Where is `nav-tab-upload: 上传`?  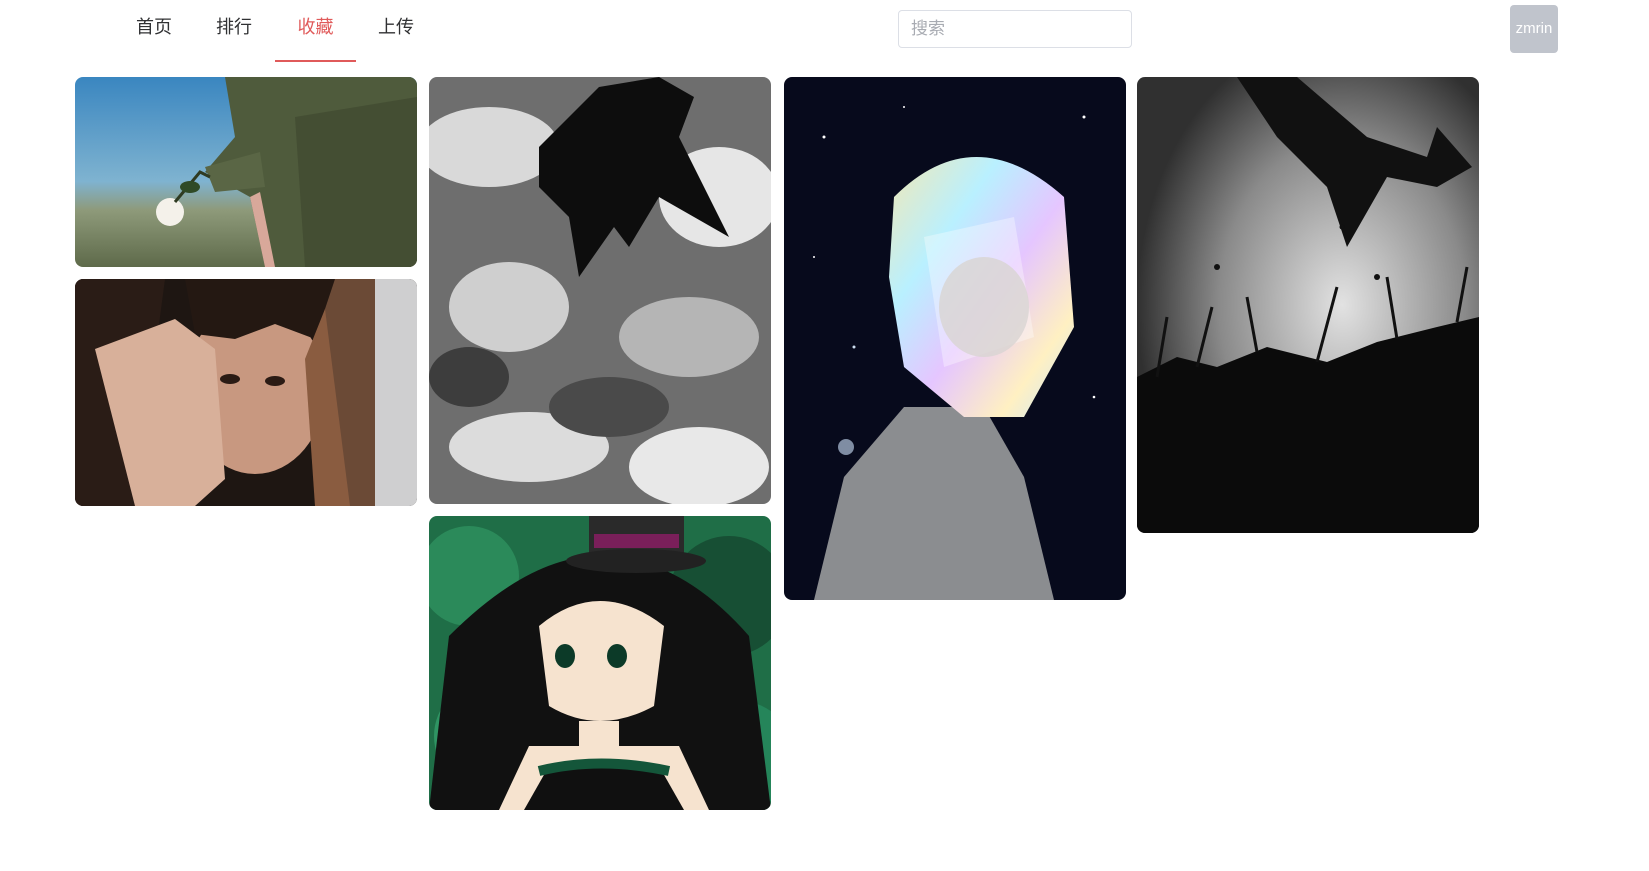
nav-tab-upload: 上传 is located at coordinates (396, 31).